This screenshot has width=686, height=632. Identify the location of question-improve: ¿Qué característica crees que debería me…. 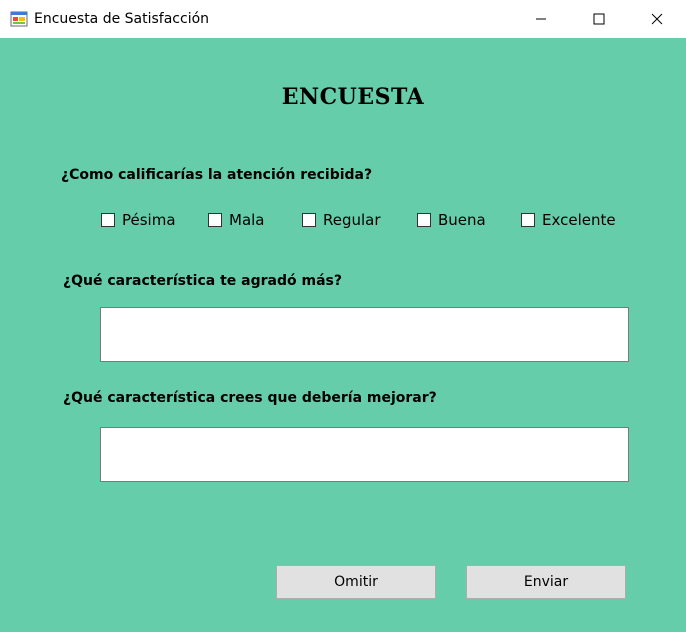
(250, 398).